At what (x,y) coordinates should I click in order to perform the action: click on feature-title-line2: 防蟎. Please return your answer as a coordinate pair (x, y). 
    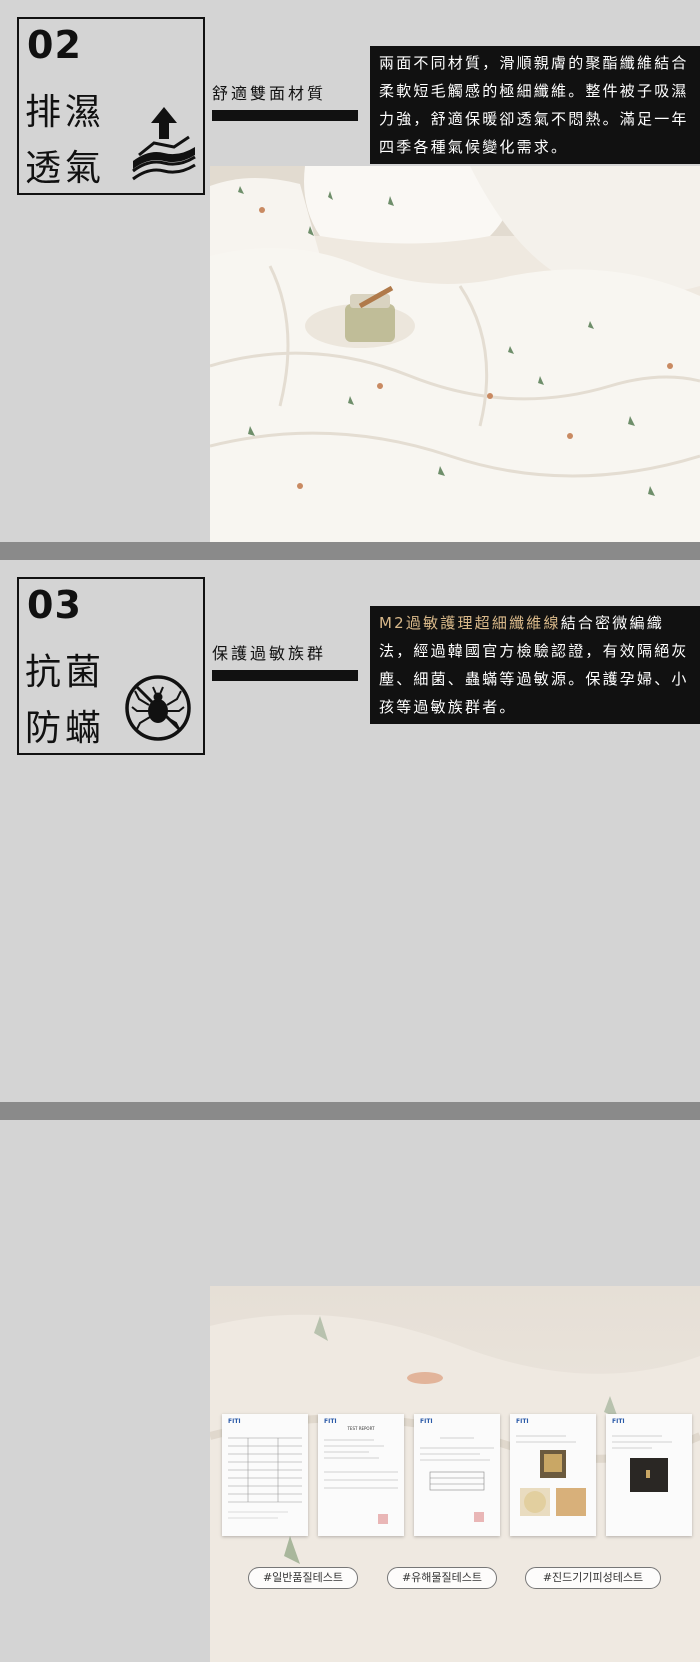
    Looking at the image, I should click on (65, 728).